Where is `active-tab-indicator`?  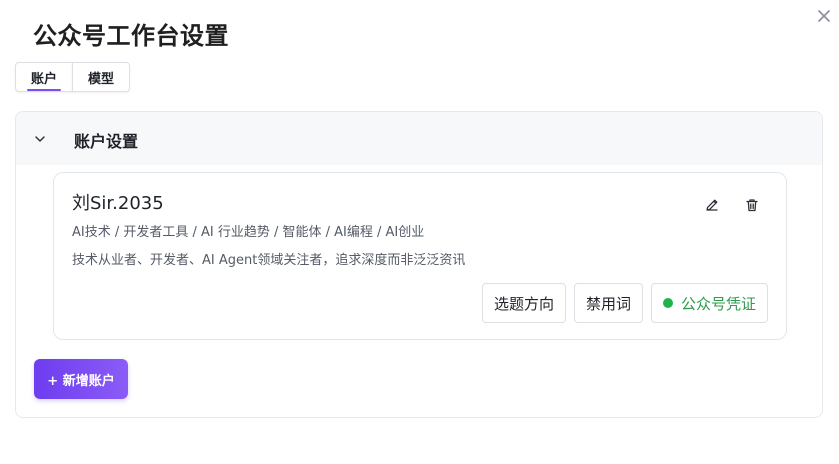
active-tab-indicator is located at coordinates (44, 90).